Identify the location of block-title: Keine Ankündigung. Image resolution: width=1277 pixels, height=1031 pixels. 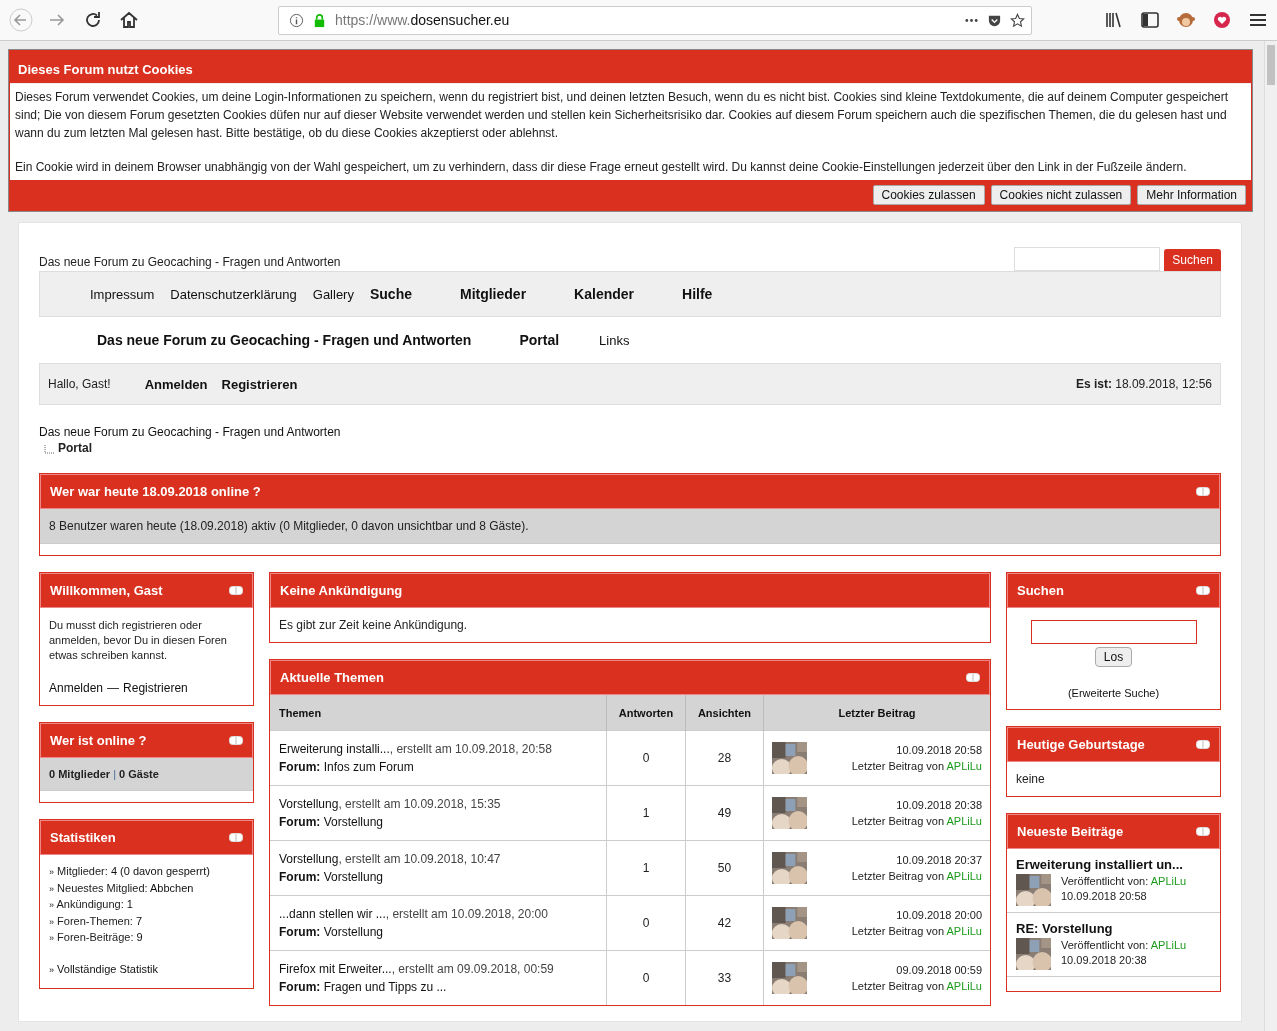
(341, 590).